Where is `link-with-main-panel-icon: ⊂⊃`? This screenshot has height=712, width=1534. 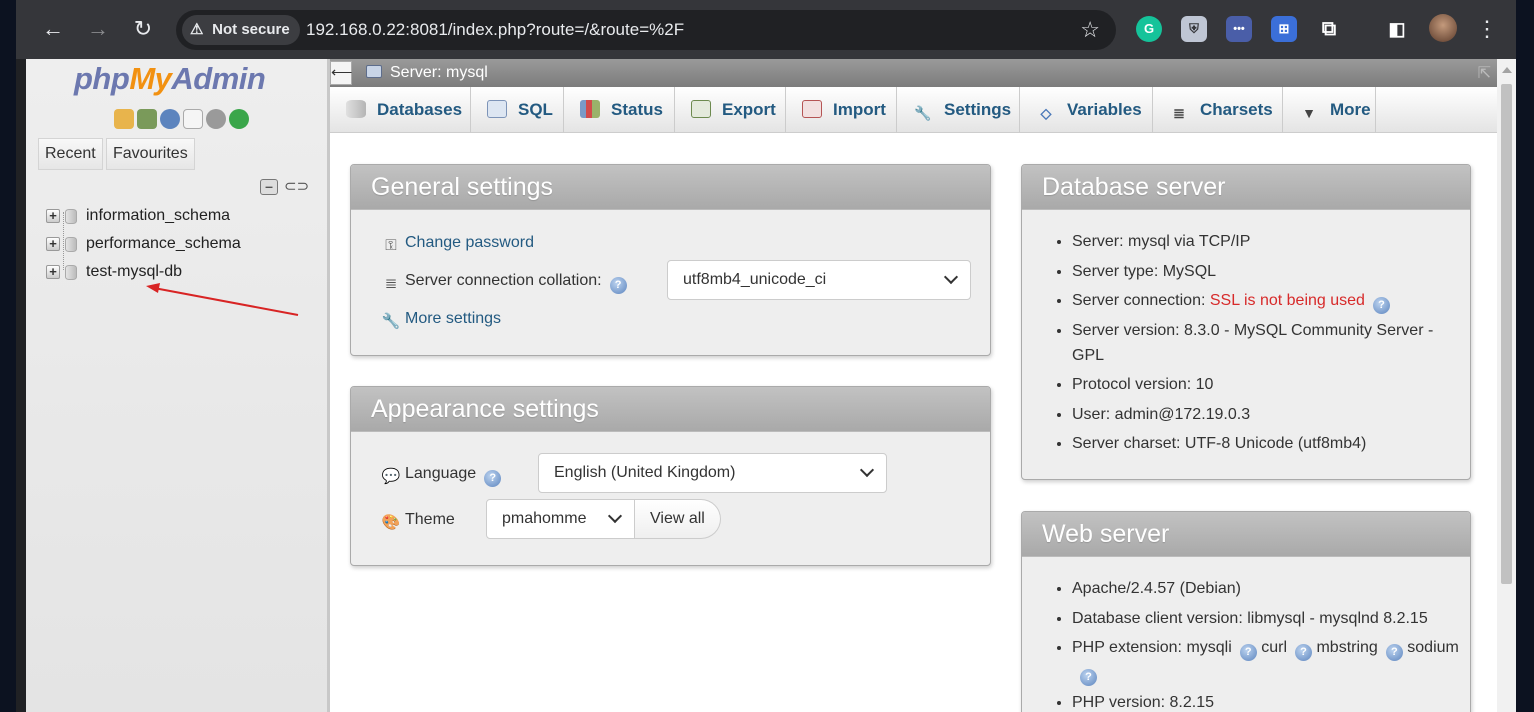
link-with-main-panel-icon: ⊂⊃ is located at coordinates (296, 186).